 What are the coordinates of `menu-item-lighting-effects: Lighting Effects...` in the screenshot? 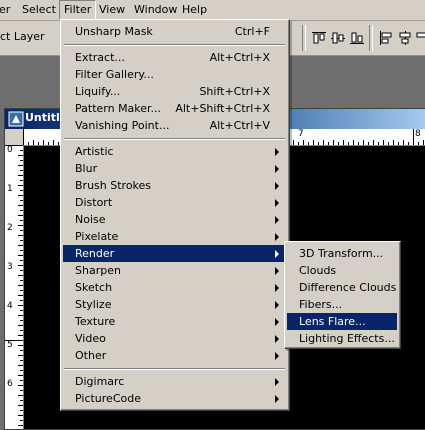 It's located at (342, 338).